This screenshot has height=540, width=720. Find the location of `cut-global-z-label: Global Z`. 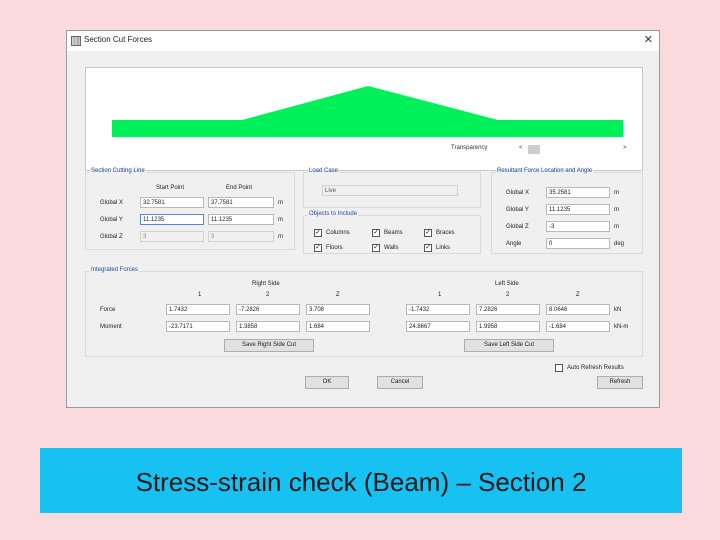

cut-global-z-label: Global Z is located at coordinates (111, 237).